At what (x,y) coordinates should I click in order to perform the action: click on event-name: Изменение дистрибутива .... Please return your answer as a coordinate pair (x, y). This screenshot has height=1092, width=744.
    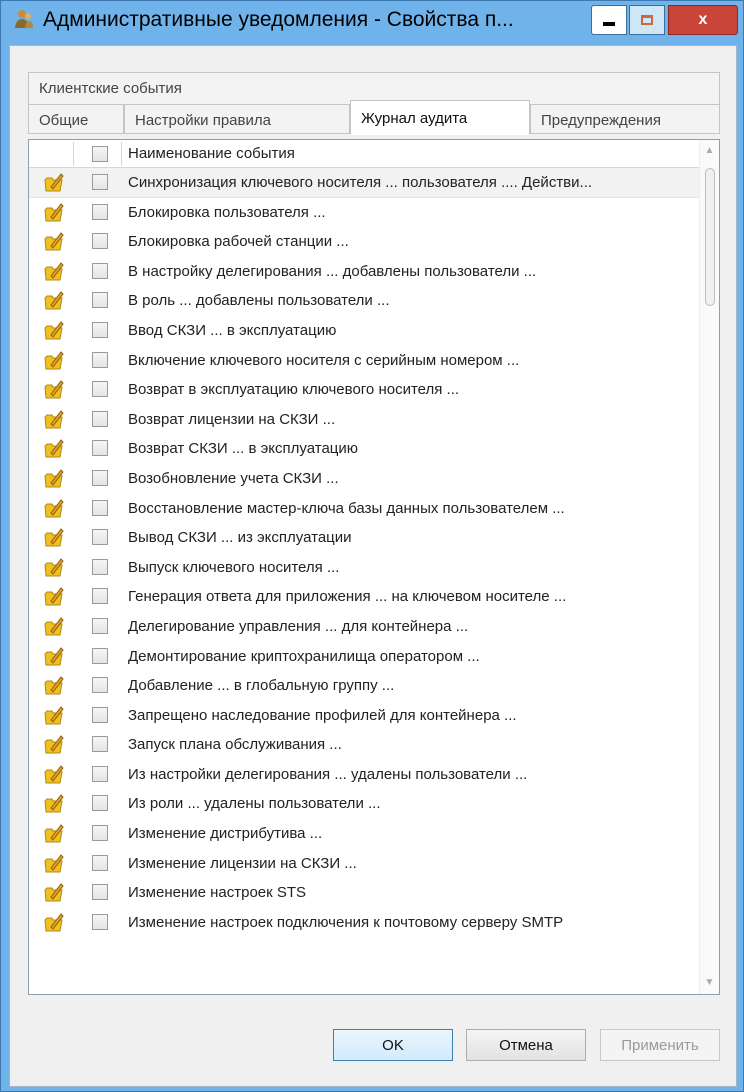
    Looking at the image, I should click on (225, 834).